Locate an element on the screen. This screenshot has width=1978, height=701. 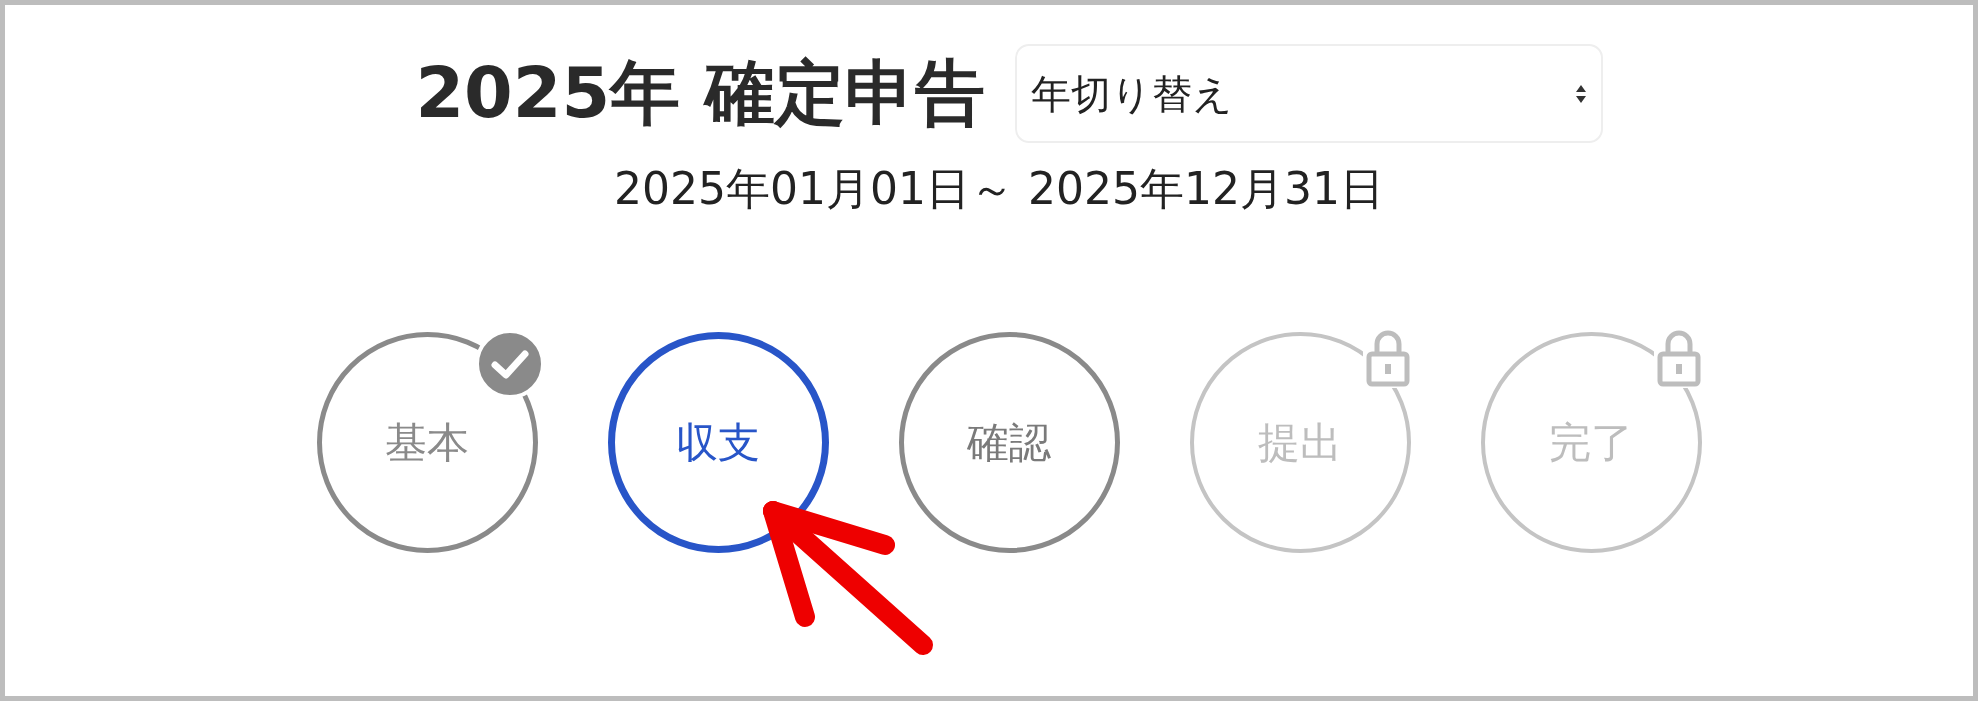
step-button: 収支 is located at coordinates (718, 442).